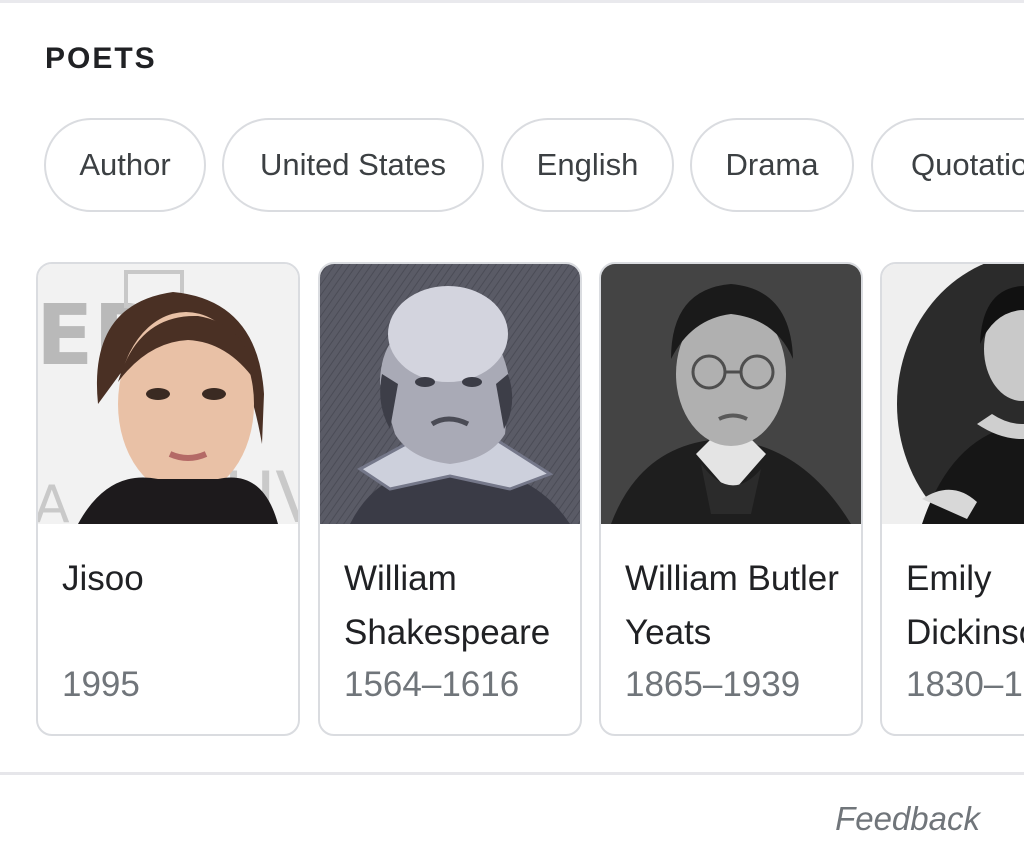  What do you see at coordinates (450, 394) in the screenshot?
I see `poet-photo-william-shakespeare` at bounding box center [450, 394].